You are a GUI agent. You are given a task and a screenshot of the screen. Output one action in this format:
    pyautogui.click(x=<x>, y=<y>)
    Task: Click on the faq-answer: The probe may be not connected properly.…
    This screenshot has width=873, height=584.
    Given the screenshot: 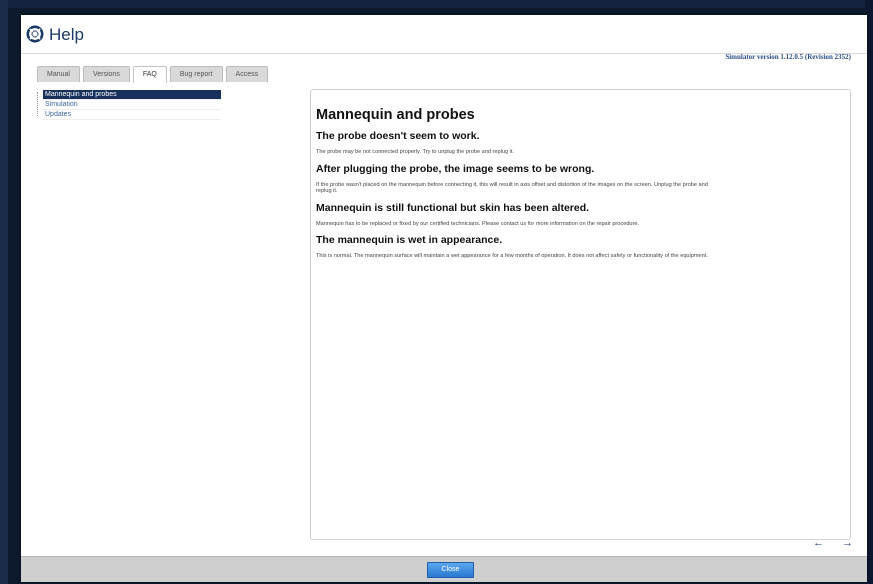 What is the action you would take?
    pyautogui.click(x=415, y=152)
    